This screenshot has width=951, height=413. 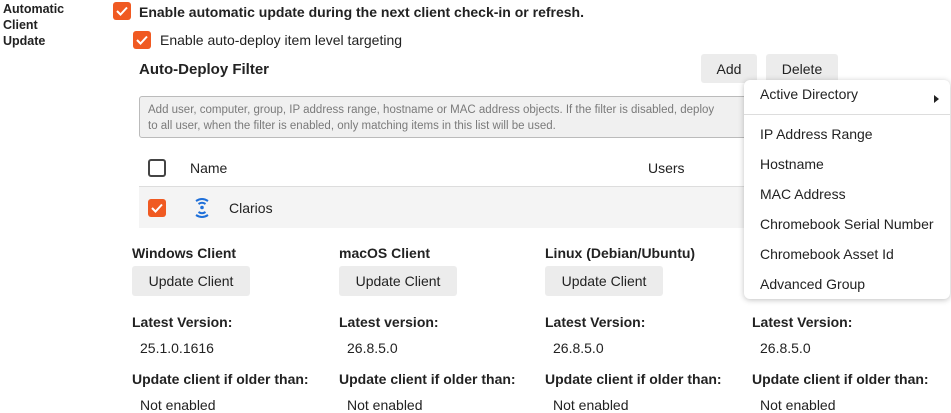 What do you see at coordinates (281, 40) in the screenshot?
I see `auto-deploy-label: Enable auto-deploy item level targeting` at bounding box center [281, 40].